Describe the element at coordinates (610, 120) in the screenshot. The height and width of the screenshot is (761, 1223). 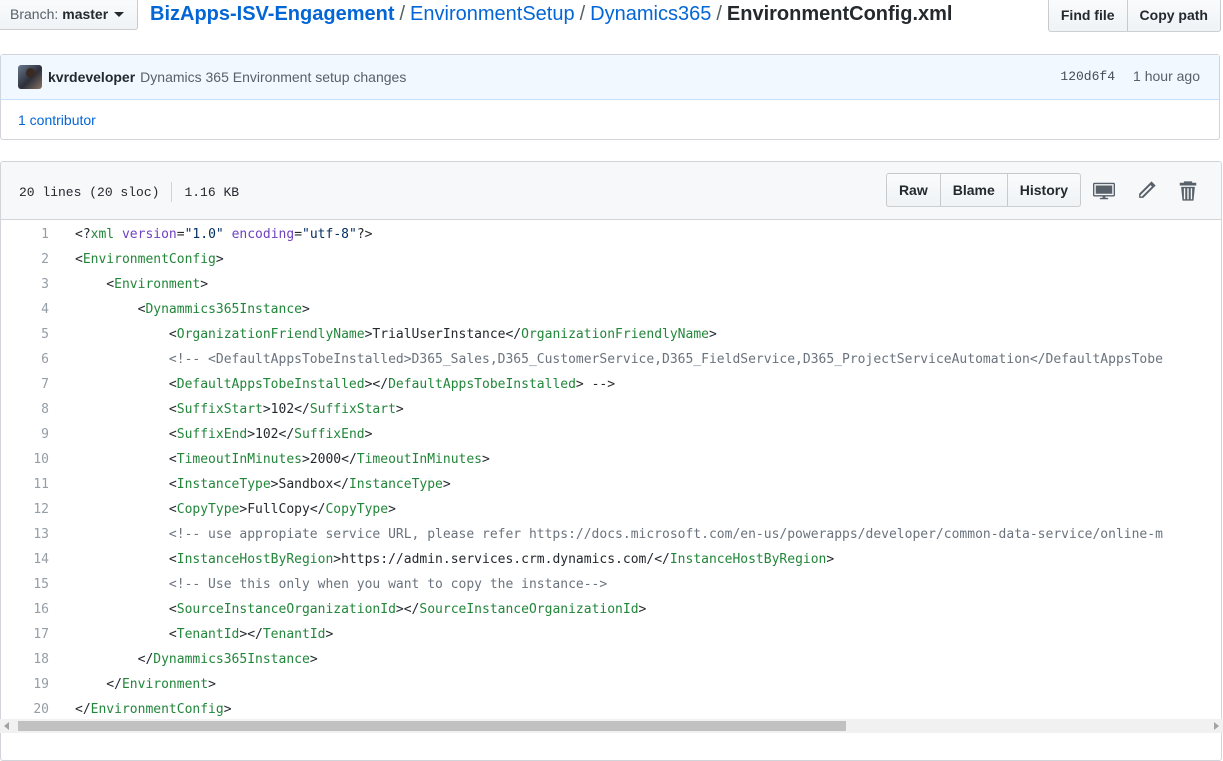
I see `contributors-row: 1 contributor` at that location.